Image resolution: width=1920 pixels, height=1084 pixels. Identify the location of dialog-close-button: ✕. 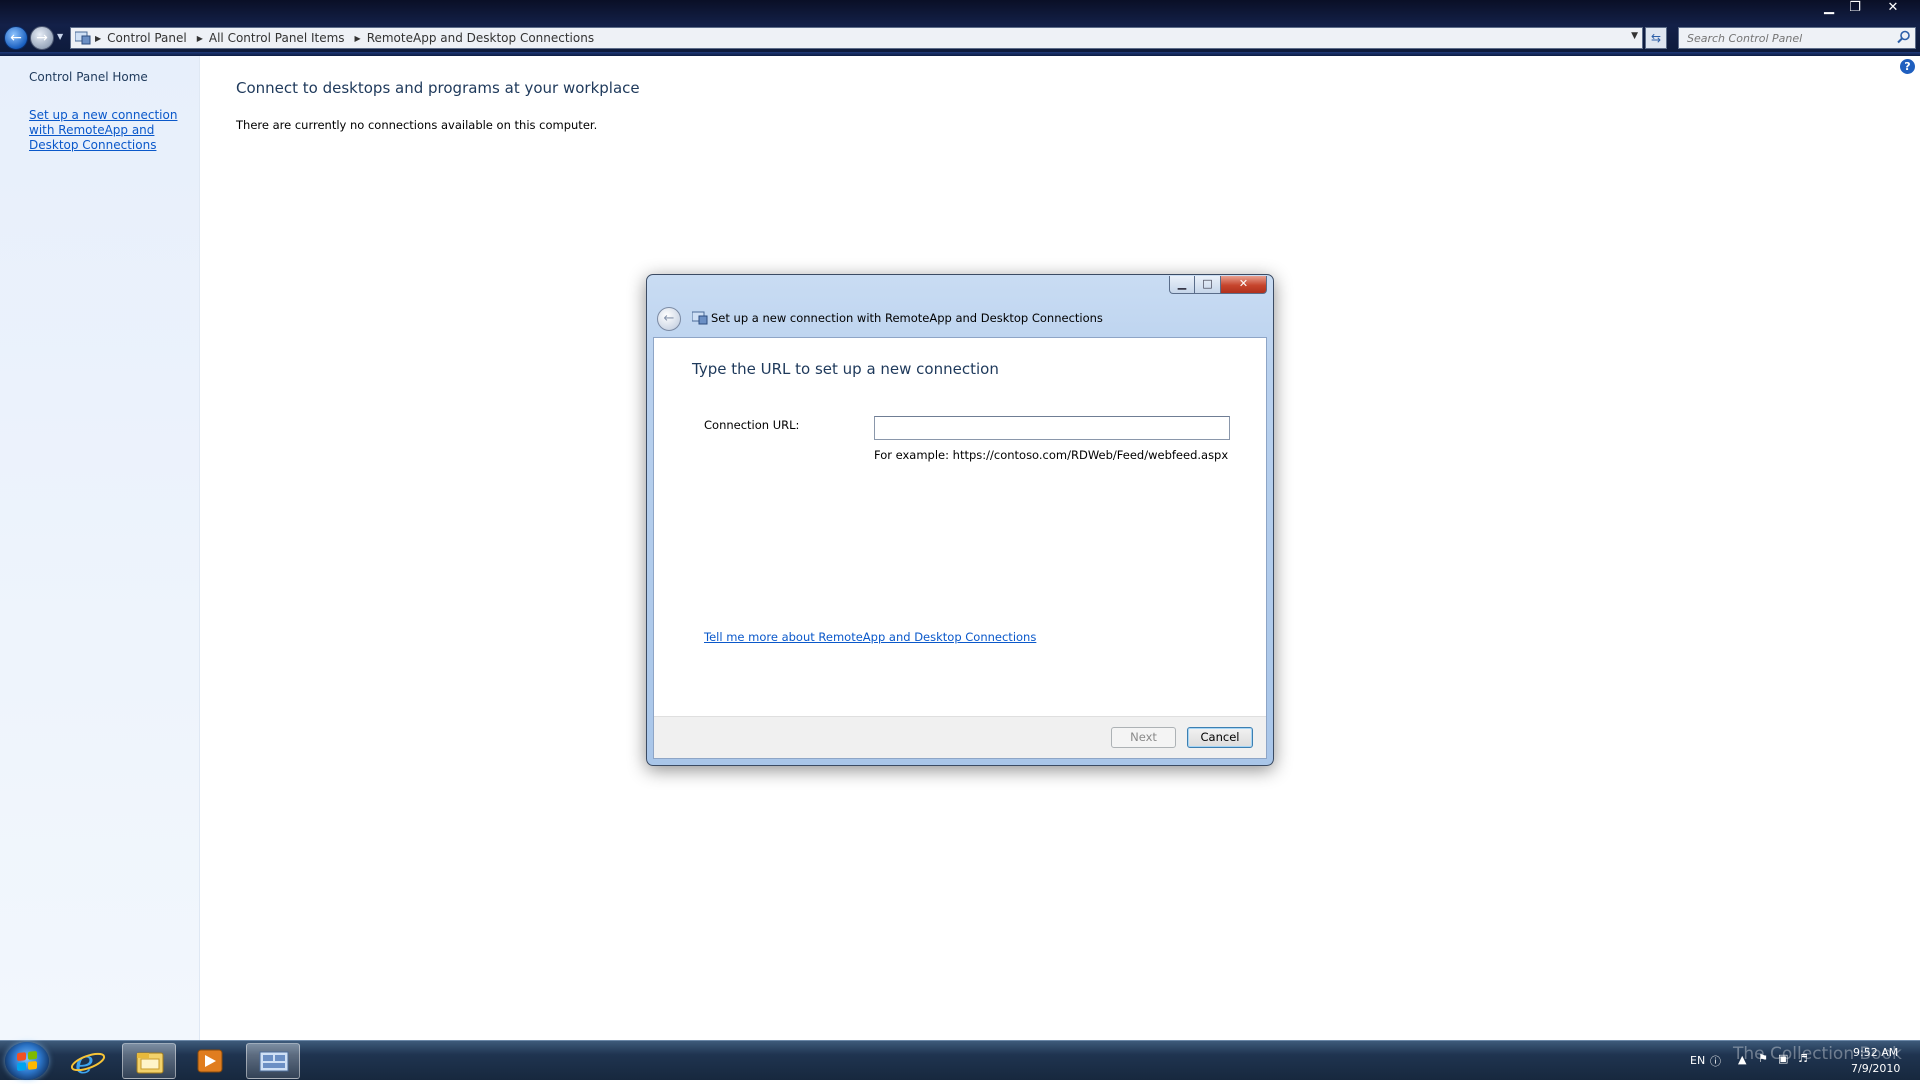
(1244, 285).